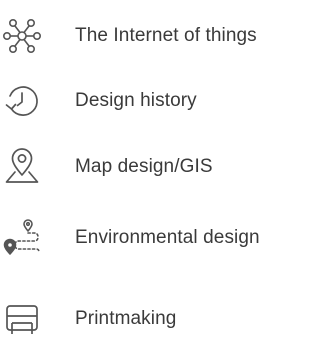  I want to click on history-clock-icon, so click(22, 101).